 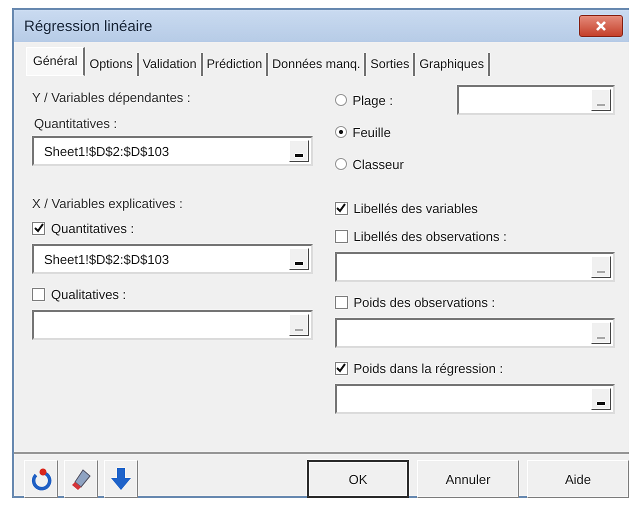 What do you see at coordinates (56, 61) in the screenshot?
I see `tab: Général` at bounding box center [56, 61].